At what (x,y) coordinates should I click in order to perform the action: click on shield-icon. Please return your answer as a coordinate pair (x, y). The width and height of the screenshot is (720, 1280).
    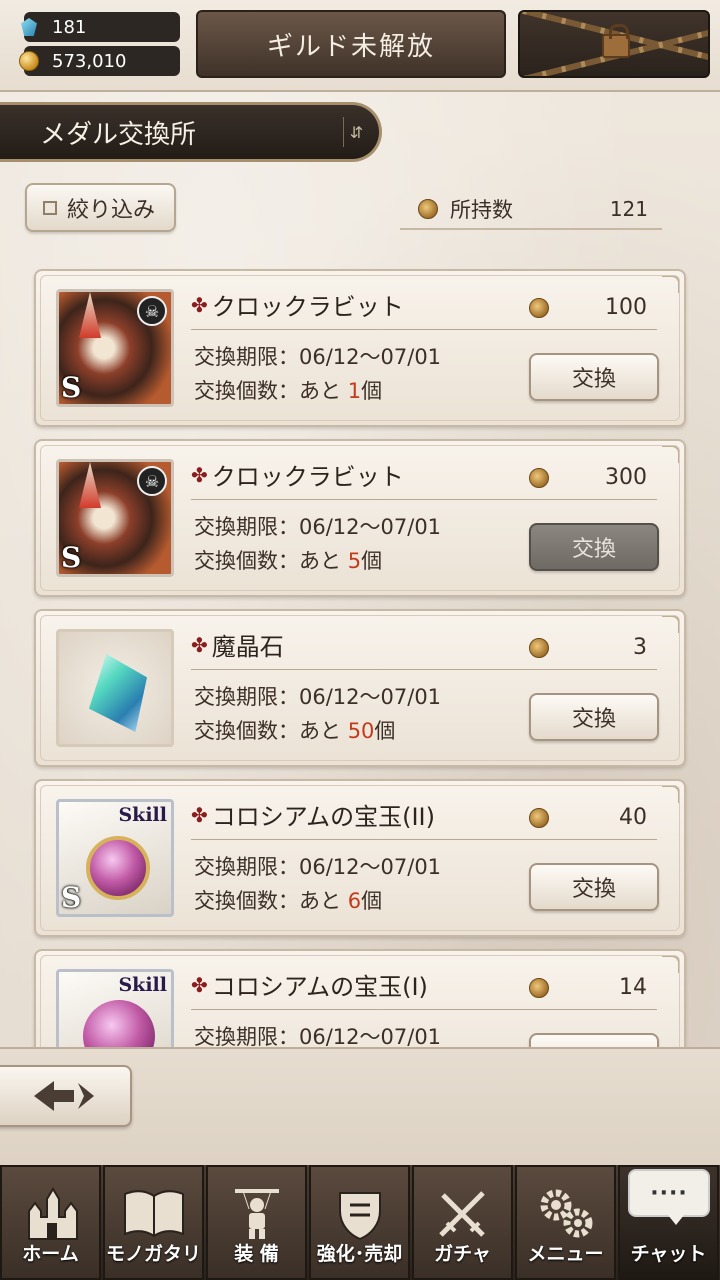
    Looking at the image, I should click on (359, 1213).